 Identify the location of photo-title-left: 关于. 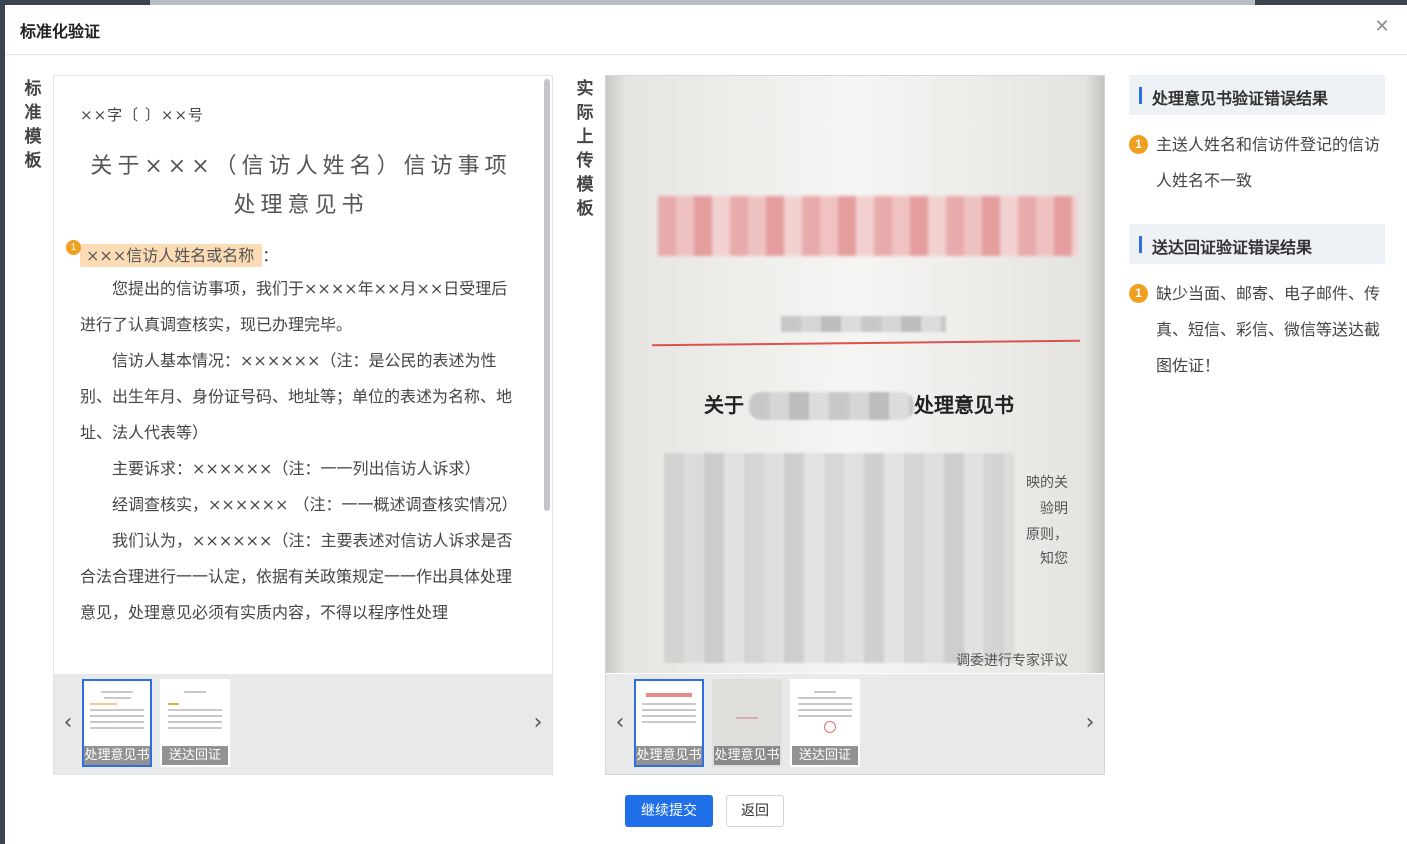
(724, 405).